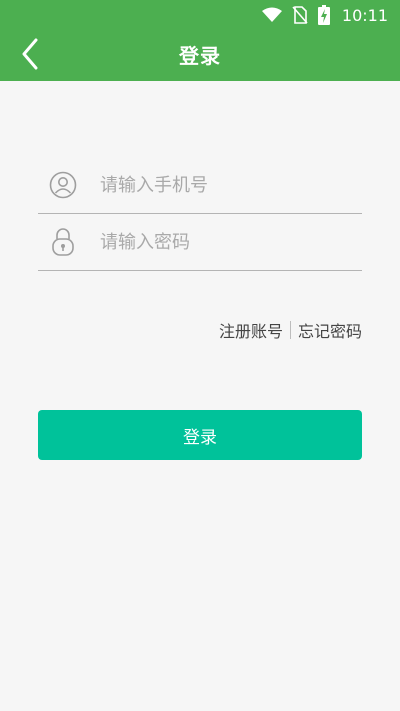 This screenshot has width=400, height=711. I want to click on wifi-icon, so click(271, 15).